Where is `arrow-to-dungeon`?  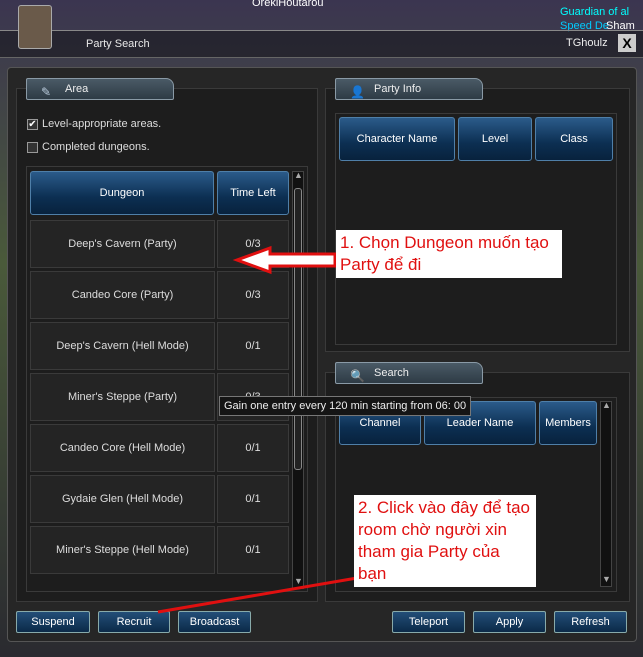 arrow-to-dungeon is located at coordinates (284, 260).